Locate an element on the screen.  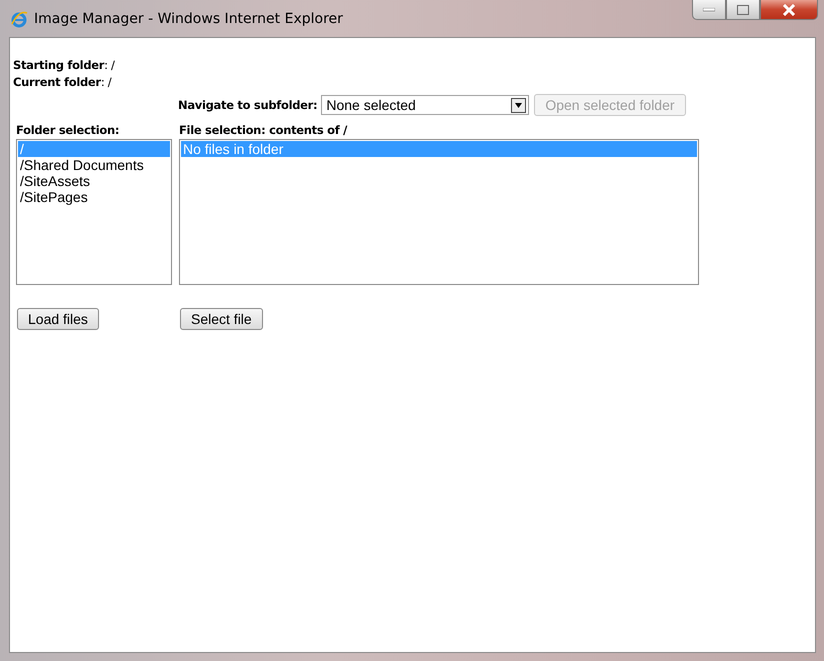
navigate-label: Navigate to subfolder: is located at coordinates (248, 105).